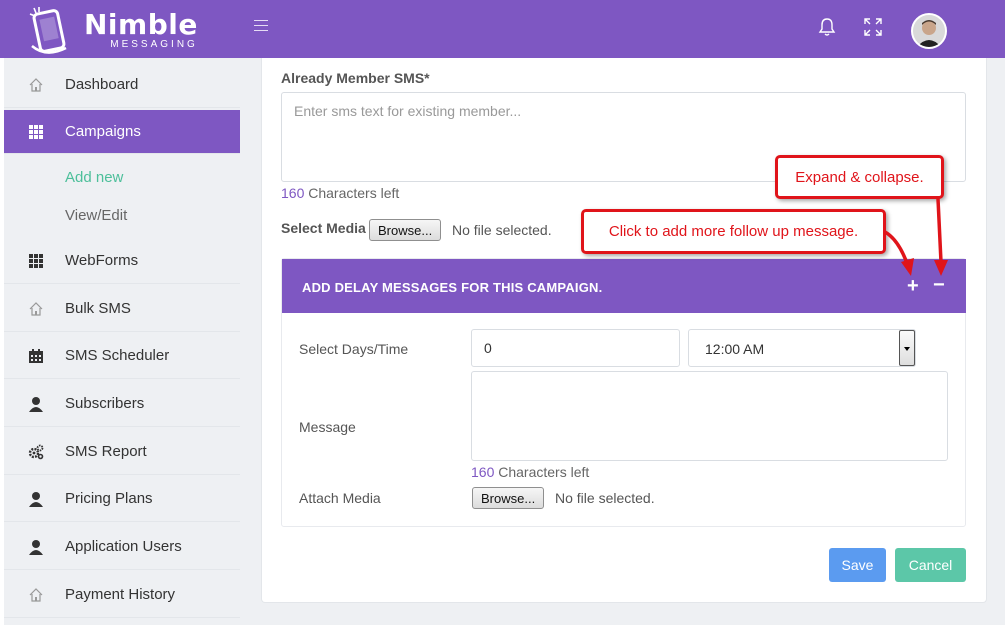  I want to click on sidebar-item-bulk-sms: Bulk SMS, so click(122, 309).